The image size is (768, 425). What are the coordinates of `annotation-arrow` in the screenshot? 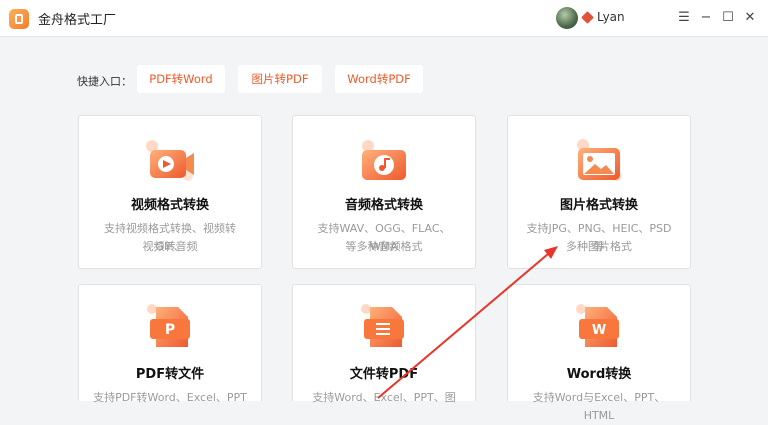 It's located at (467, 322).